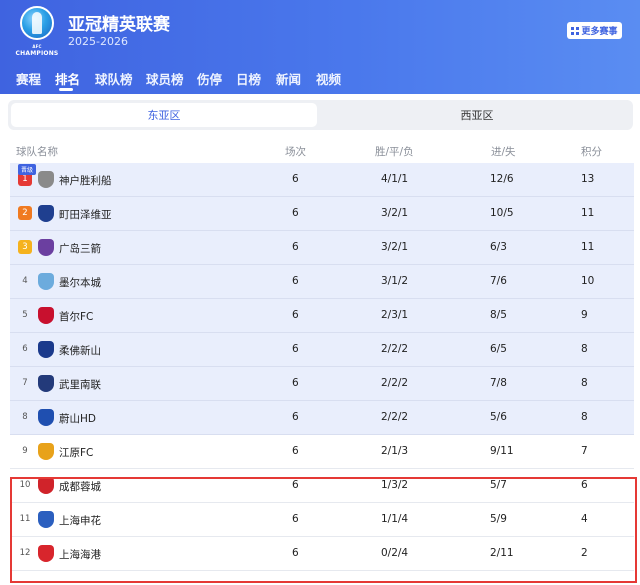  What do you see at coordinates (98, 41) in the screenshot?
I see `league-season: 2025-2026` at bounding box center [98, 41].